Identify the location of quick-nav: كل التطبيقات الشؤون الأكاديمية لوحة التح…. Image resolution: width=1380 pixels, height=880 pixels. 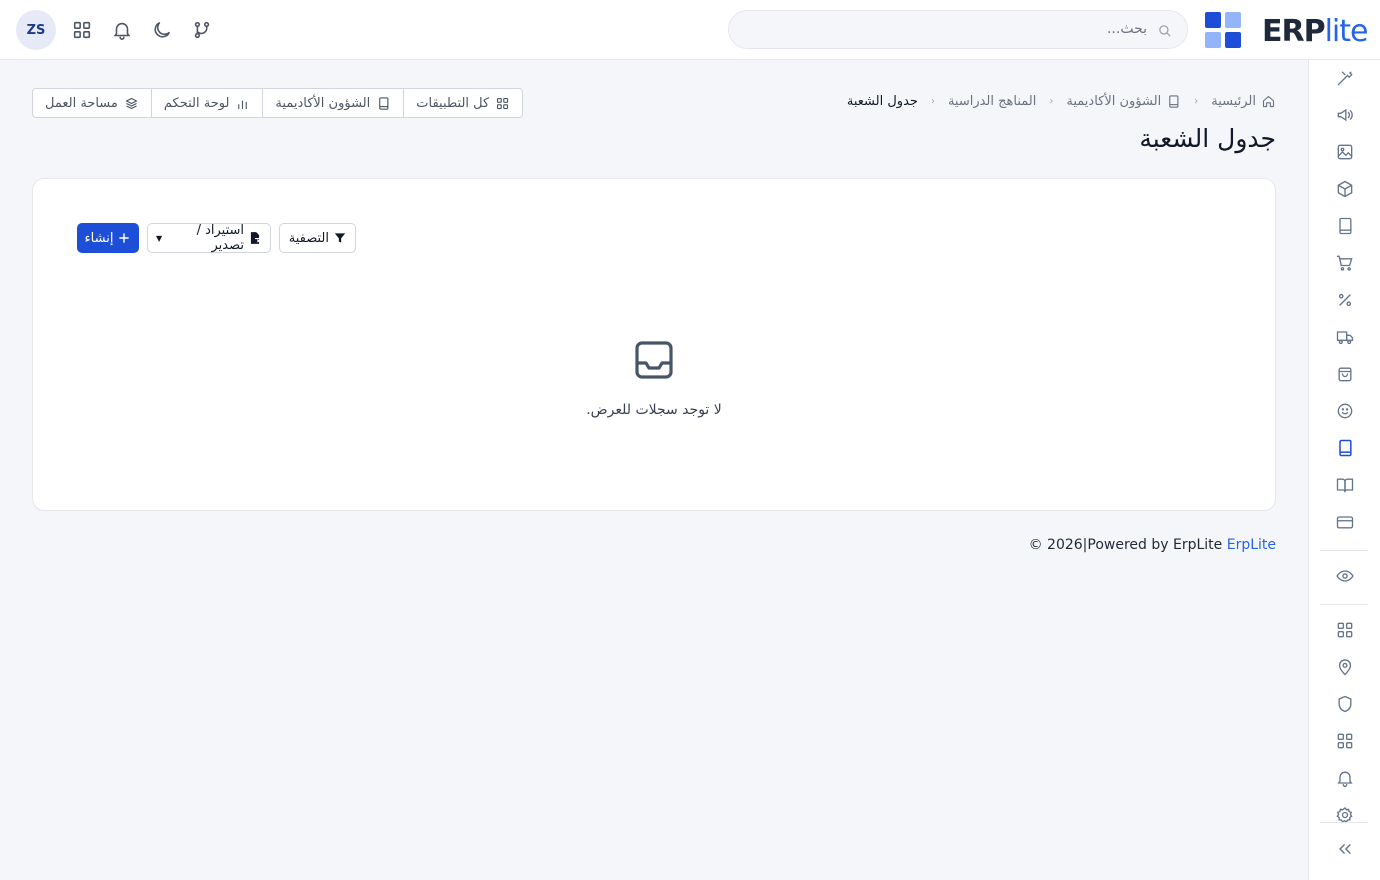
(278, 103).